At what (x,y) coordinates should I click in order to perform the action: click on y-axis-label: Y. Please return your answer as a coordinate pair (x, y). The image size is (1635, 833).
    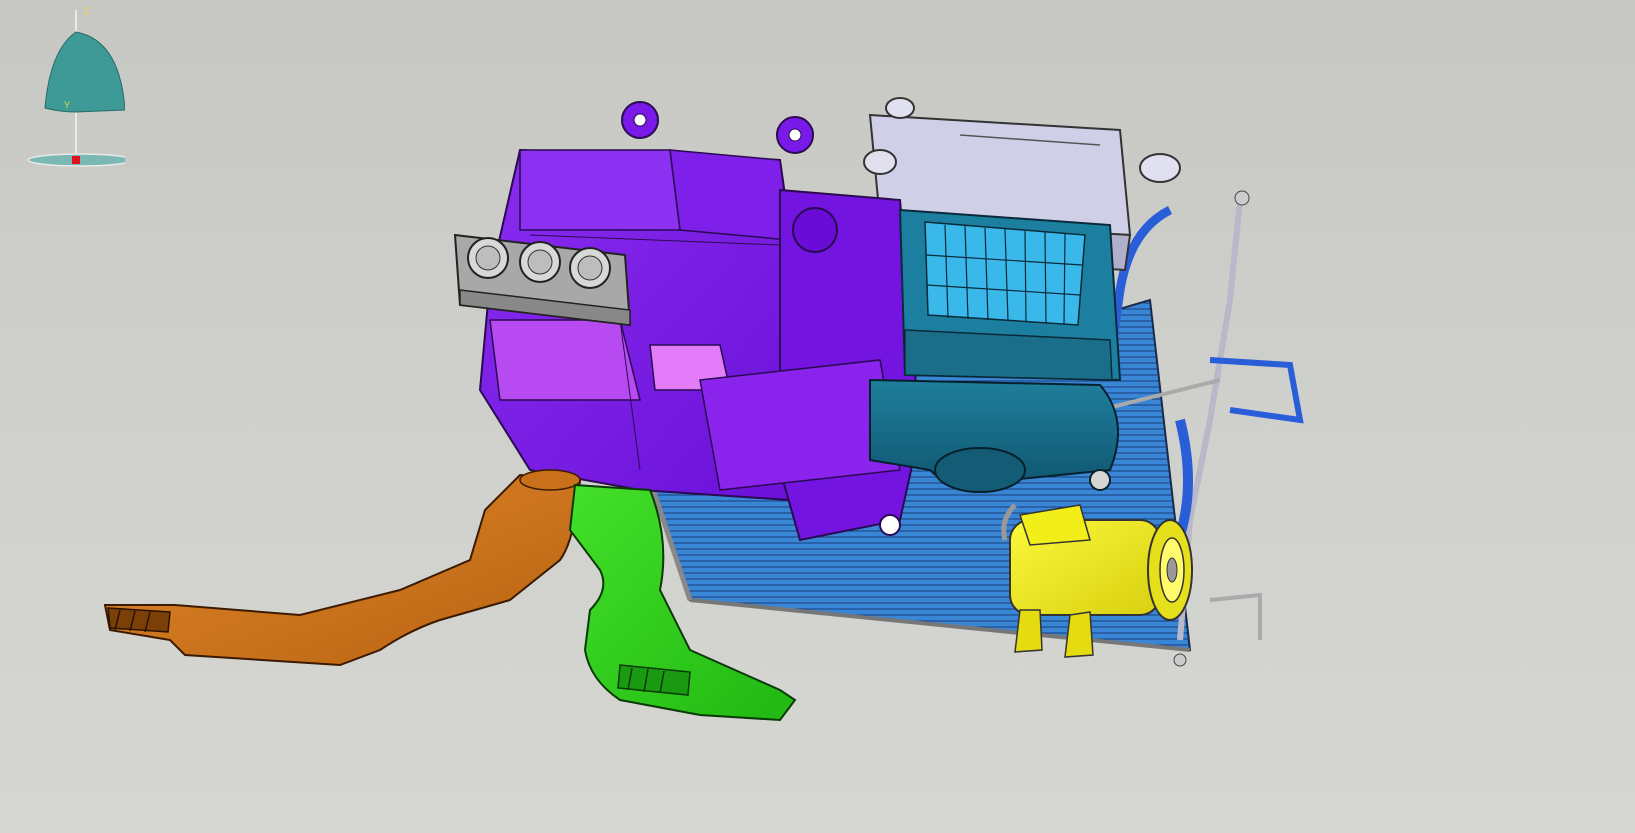
    Looking at the image, I should click on (67, 105).